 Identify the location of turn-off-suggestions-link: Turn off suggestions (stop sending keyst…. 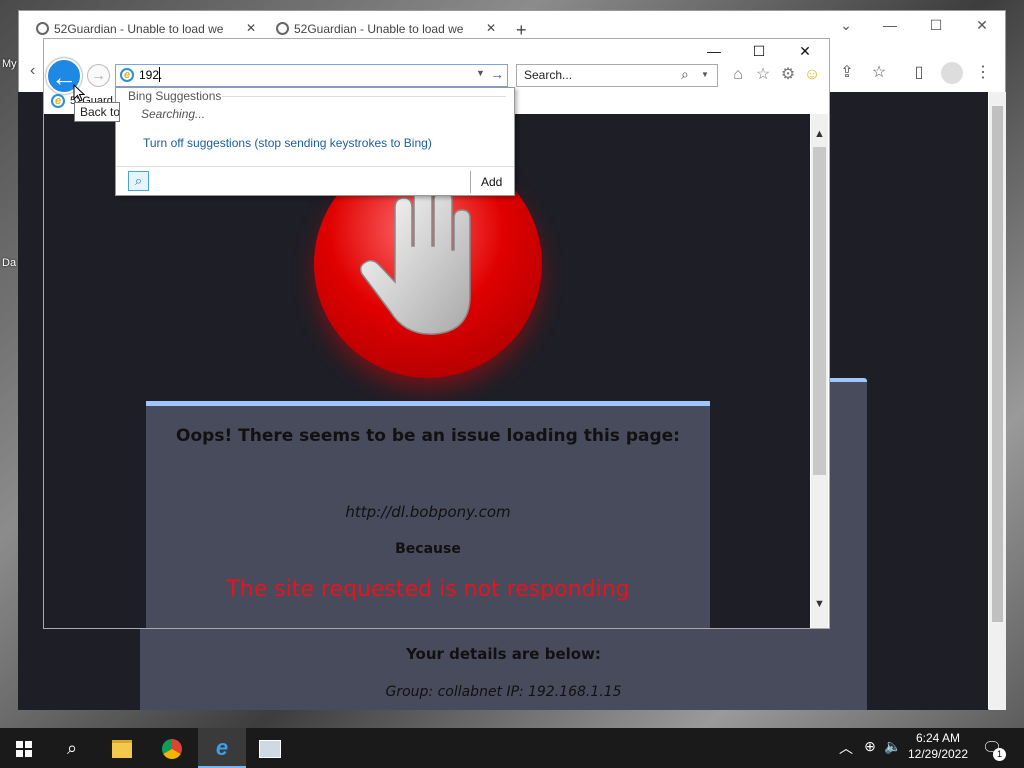
(287, 143).